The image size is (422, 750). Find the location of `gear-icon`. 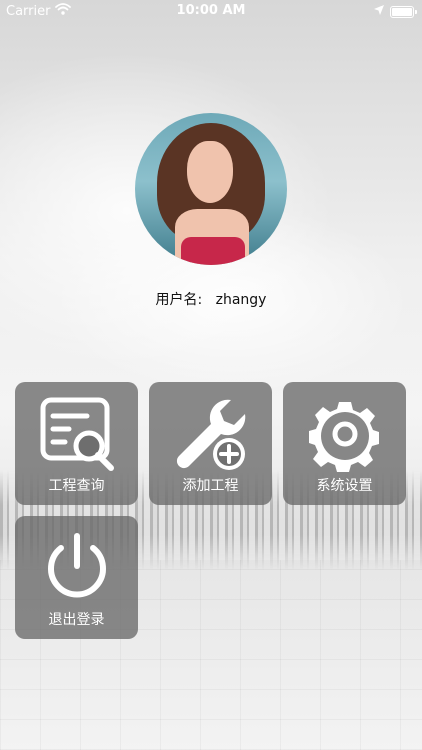

gear-icon is located at coordinates (343, 437).